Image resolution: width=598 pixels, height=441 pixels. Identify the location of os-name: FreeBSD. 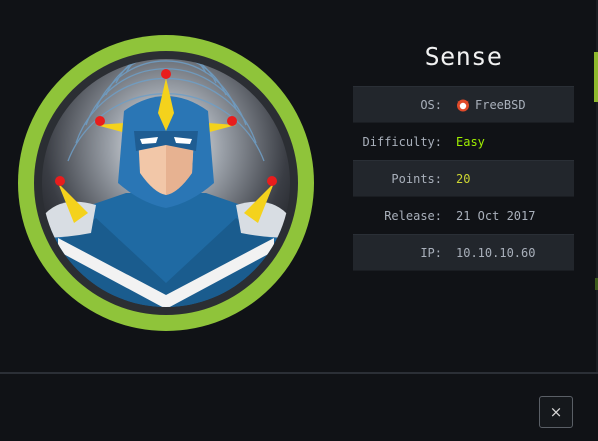
(500, 104).